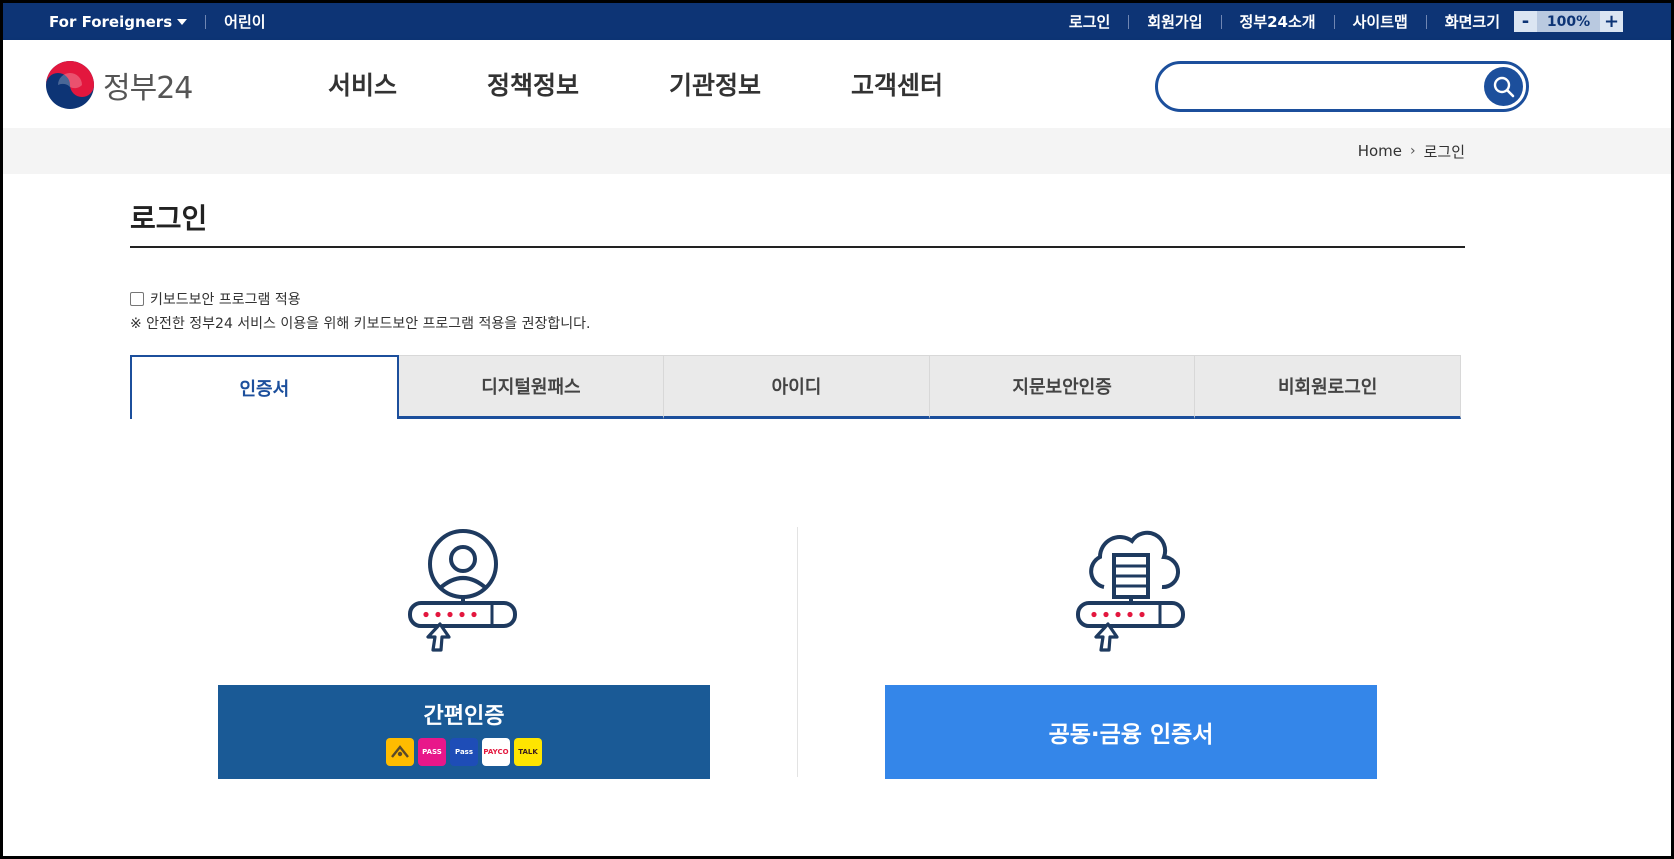 The width and height of the screenshot is (1674, 859). I want to click on chevron-right-icon: ›, so click(1412, 151).